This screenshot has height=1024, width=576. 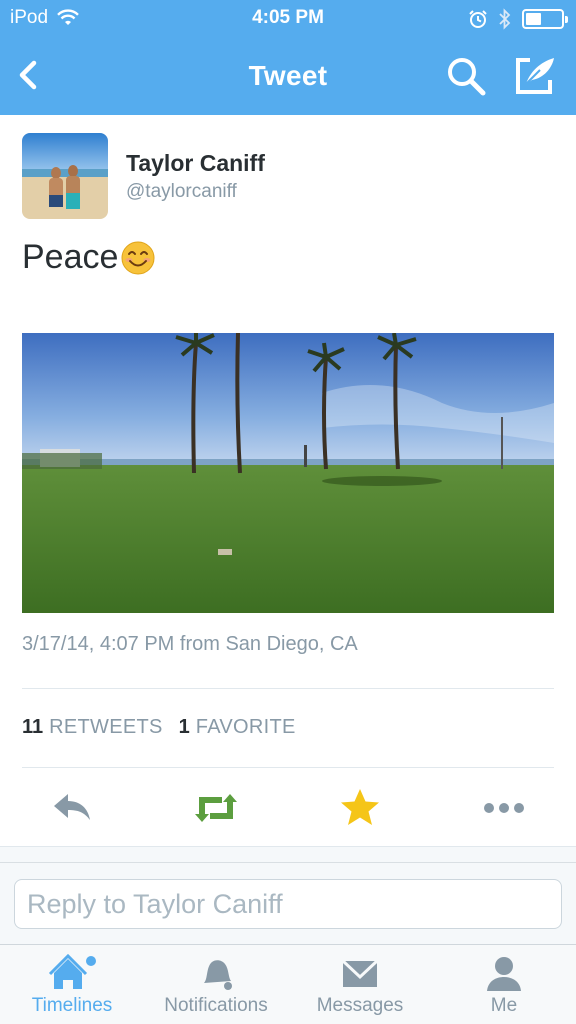 I want to click on navbar: Tweet, so click(x=288, y=76).